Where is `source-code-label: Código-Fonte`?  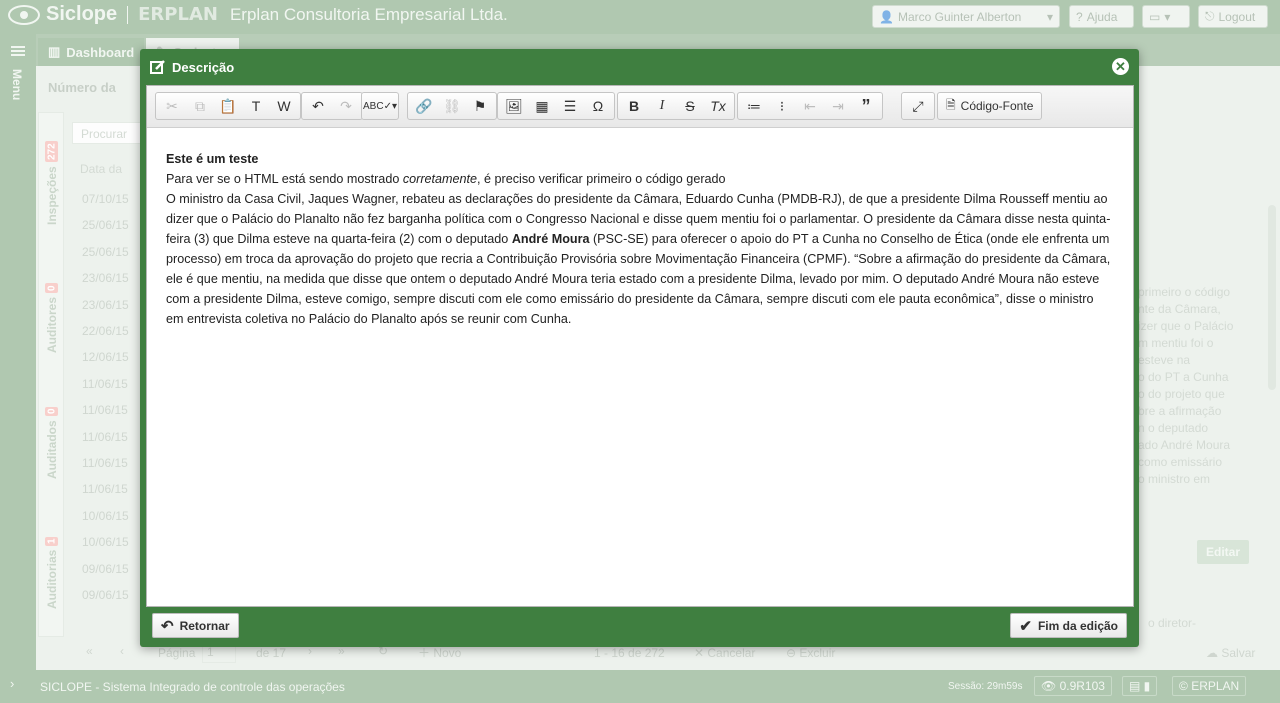 source-code-label: Código-Fonte is located at coordinates (997, 106).